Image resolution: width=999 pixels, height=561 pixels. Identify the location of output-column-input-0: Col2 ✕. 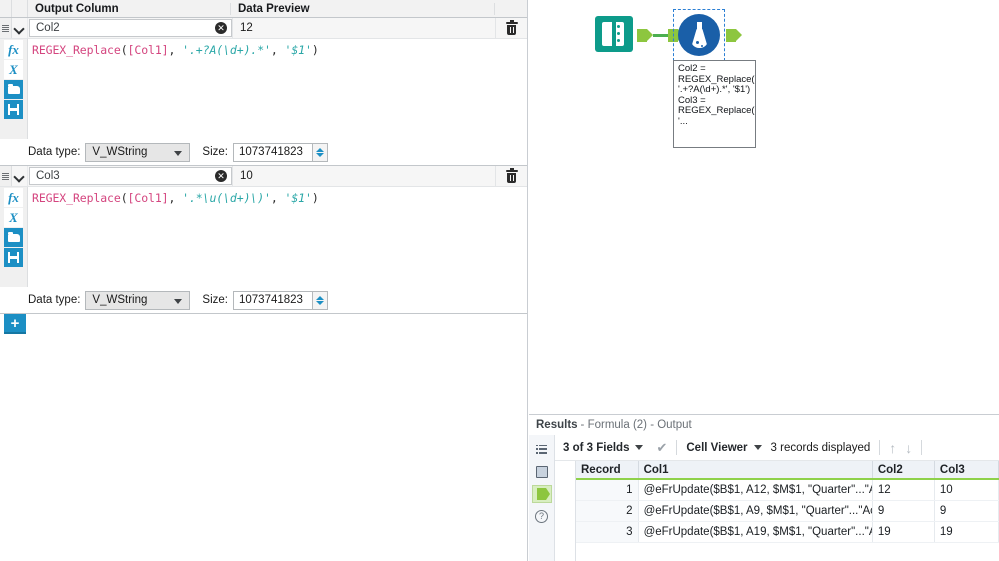
(130, 28).